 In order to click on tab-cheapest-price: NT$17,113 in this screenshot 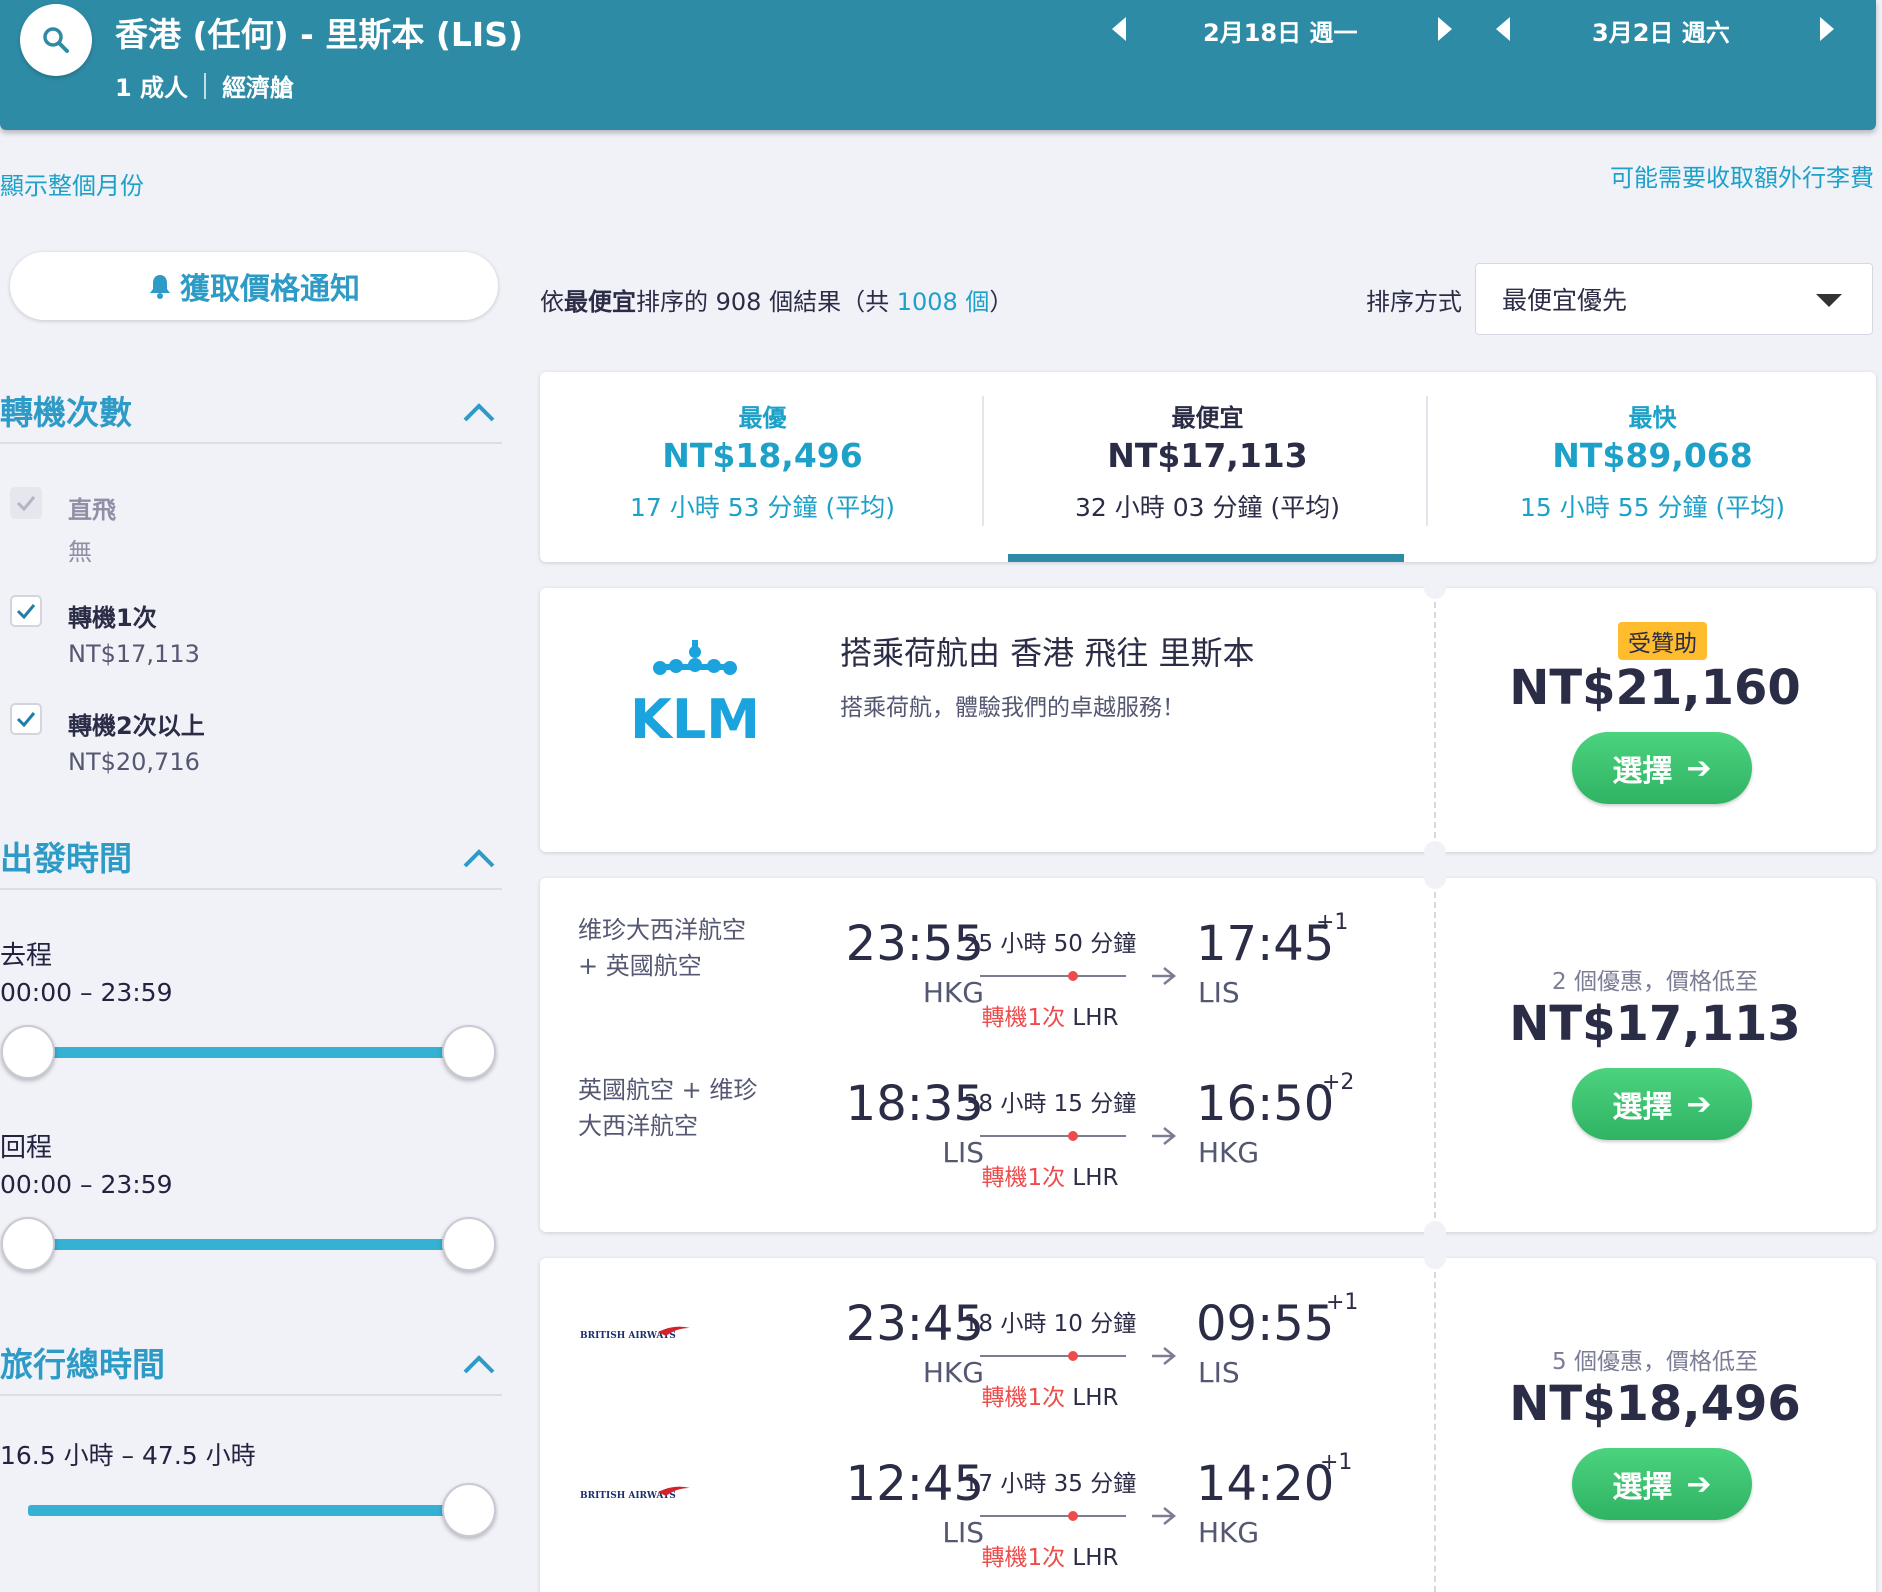, I will do `click(1207, 455)`.